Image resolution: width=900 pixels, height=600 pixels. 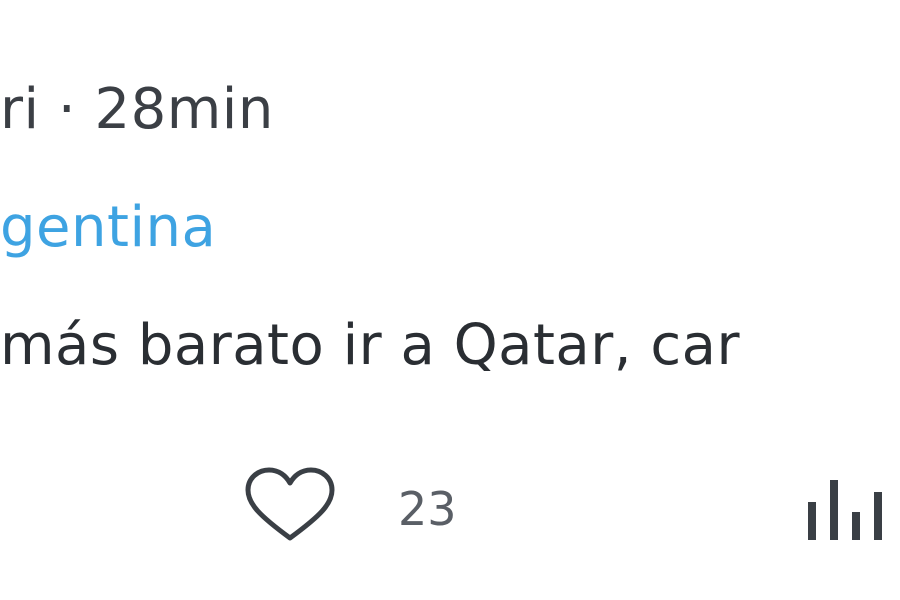 I want to click on heart-icon, so click(x=290, y=504).